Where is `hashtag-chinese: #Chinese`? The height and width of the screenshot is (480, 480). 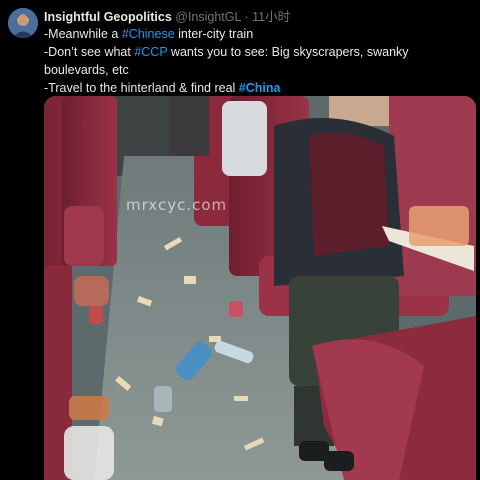 hashtag-chinese: #Chinese is located at coordinates (148, 34).